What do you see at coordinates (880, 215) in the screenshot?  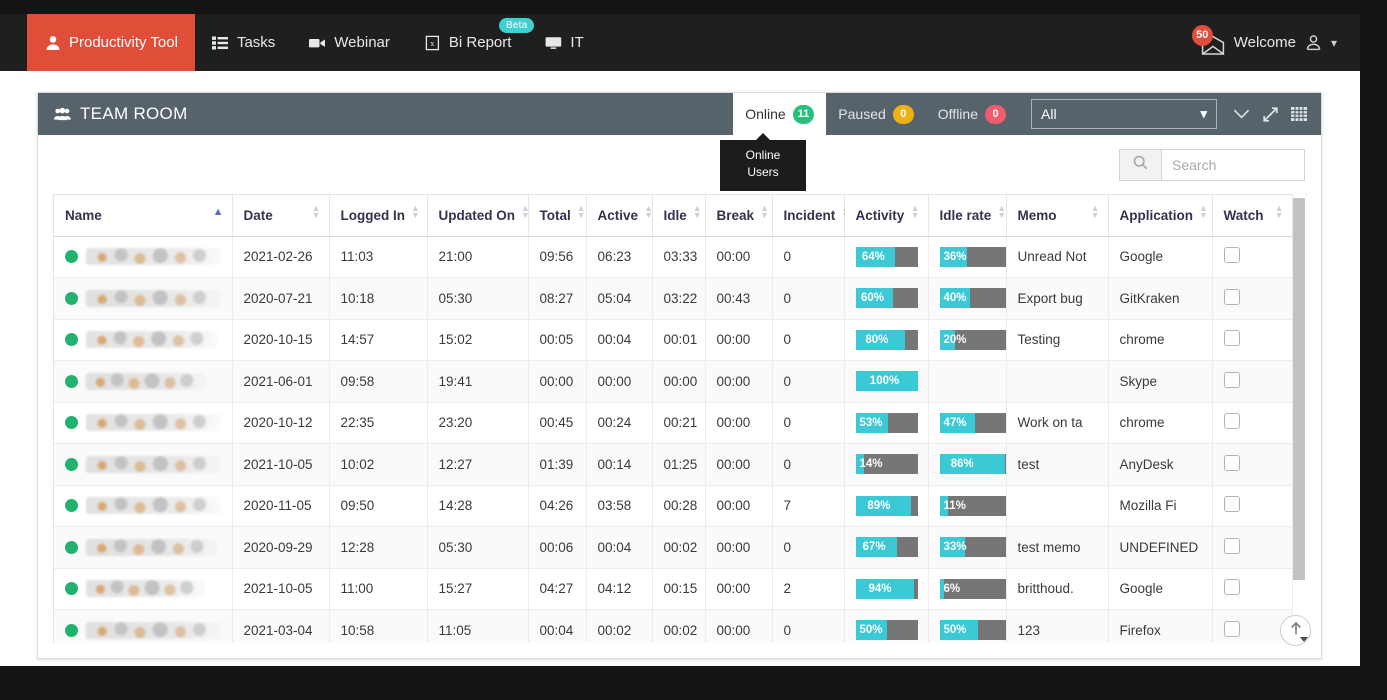 I see `column-label: Activity` at bounding box center [880, 215].